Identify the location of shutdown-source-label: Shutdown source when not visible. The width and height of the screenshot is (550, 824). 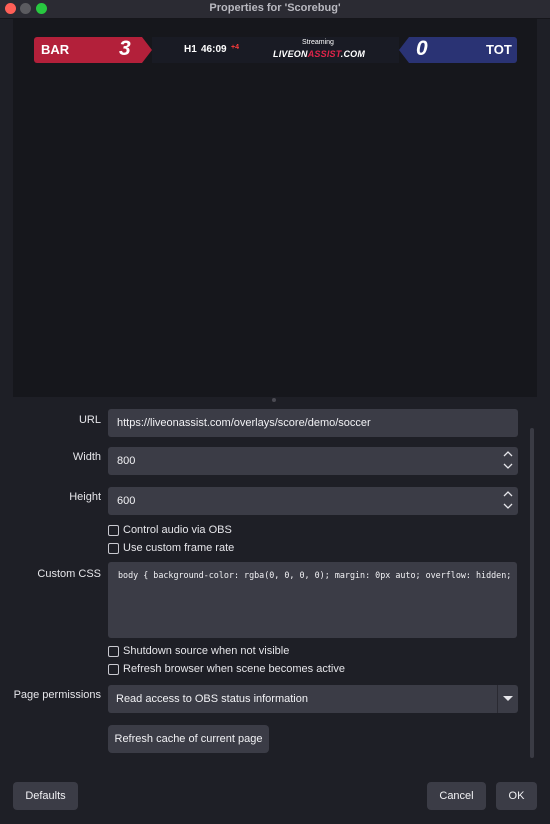
(206, 651).